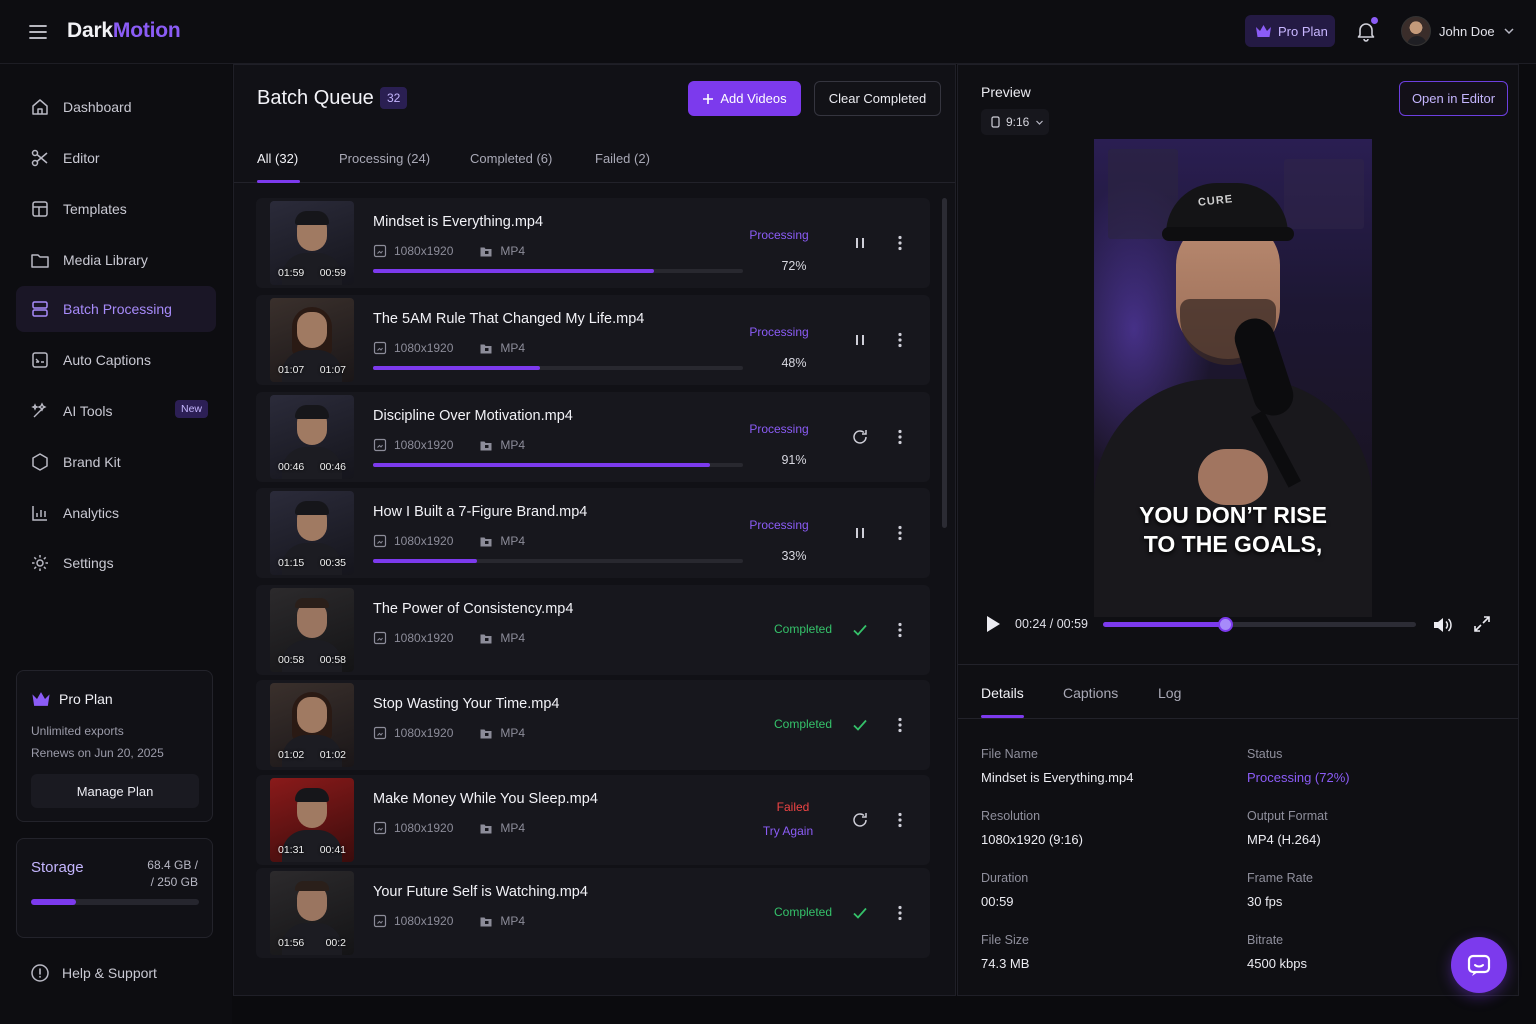 The image size is (1536, 1024). What do you see at coordinates (1057, 777) in the screenshot?
I see `detail-value: Mindset is Everything.mp4` at bounding box center [1057, 777].